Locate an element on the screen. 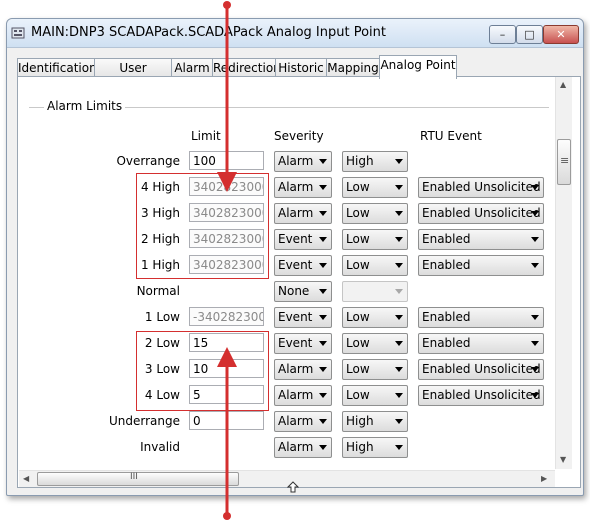  severity-select-normal: None is located at coordinates (303, 291).